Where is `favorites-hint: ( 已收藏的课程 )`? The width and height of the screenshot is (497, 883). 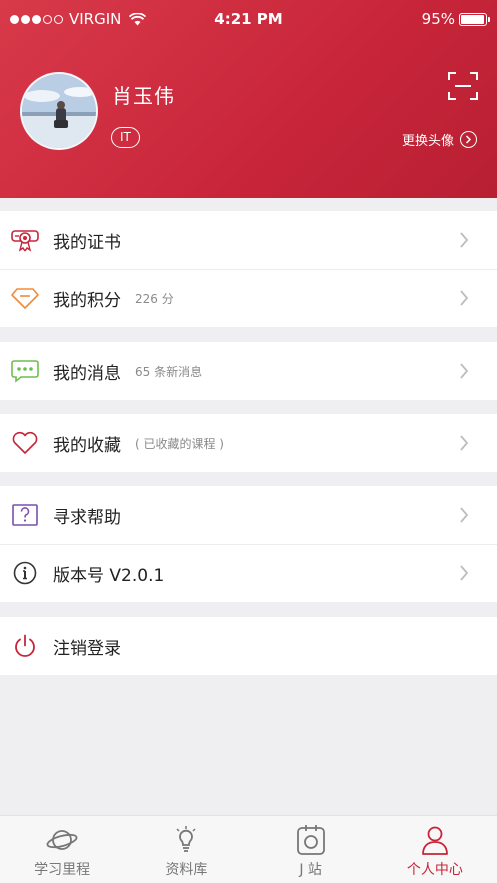
favorites-hint: ( 已收藏的课程 ) is located at coordinates (179, 443).